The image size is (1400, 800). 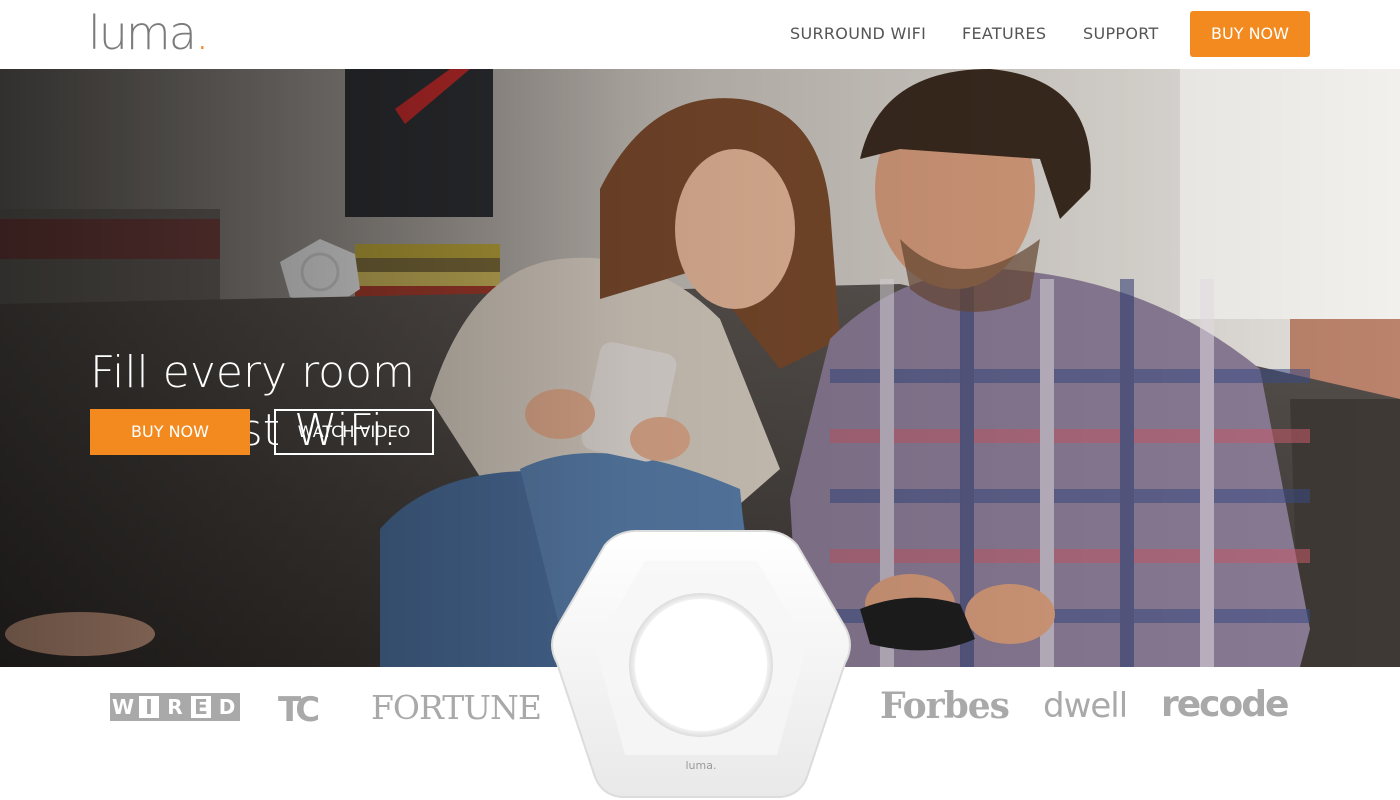 I want to click on wired-letter: D, so click(x=227, y=707).